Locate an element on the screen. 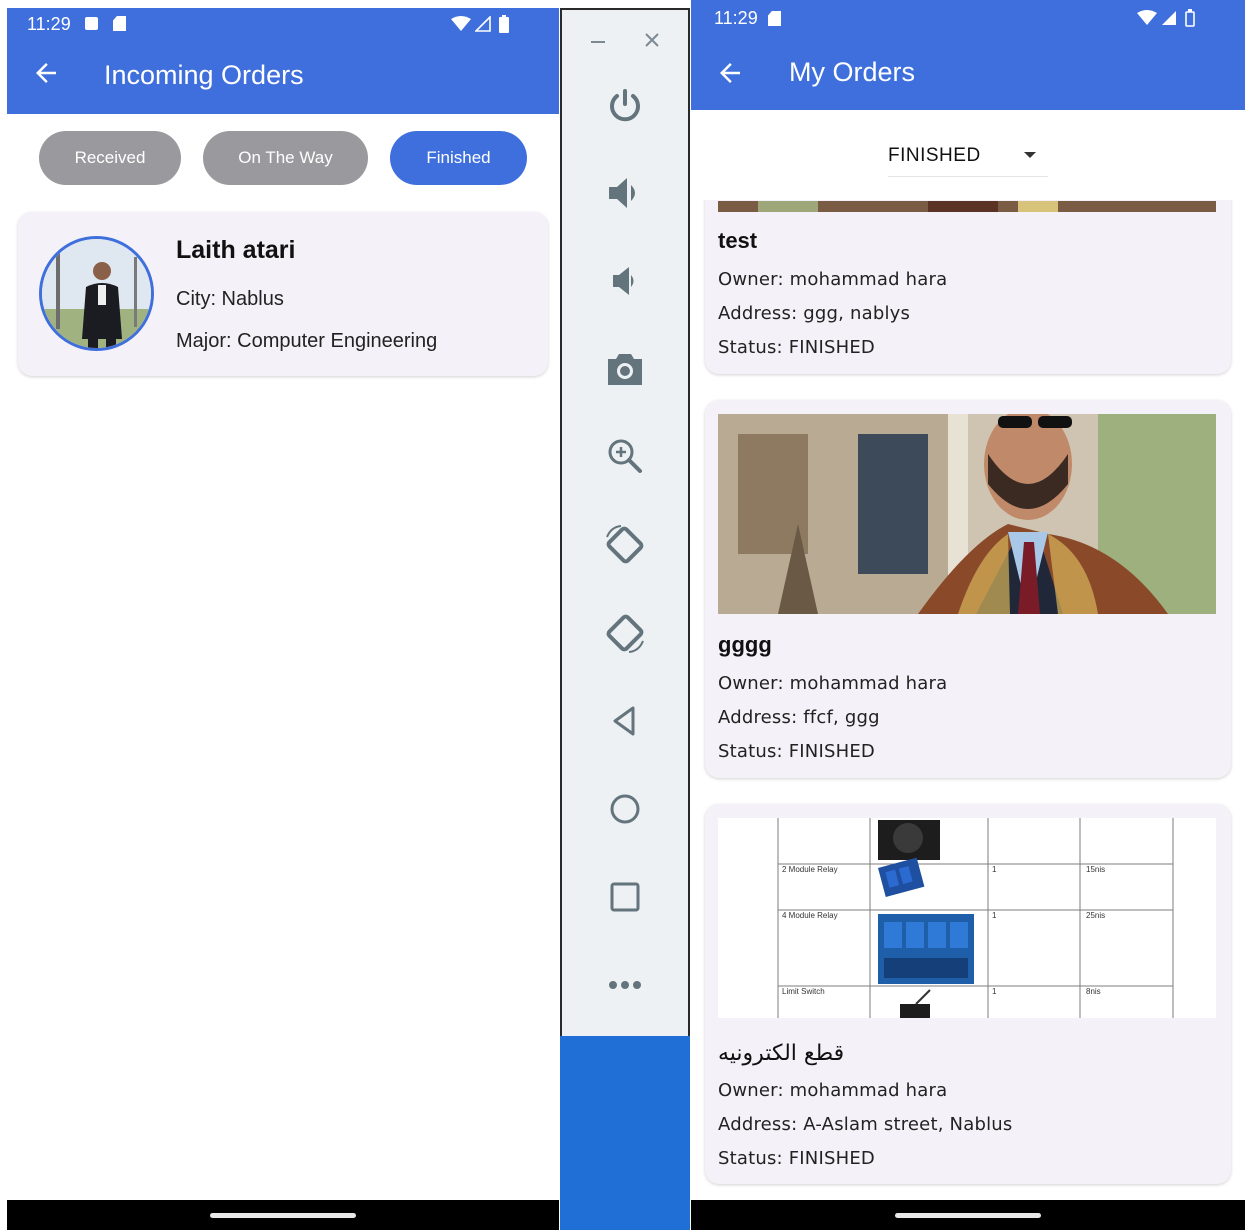  table-item-price: 25nis is located at coordinates (1095, 915).